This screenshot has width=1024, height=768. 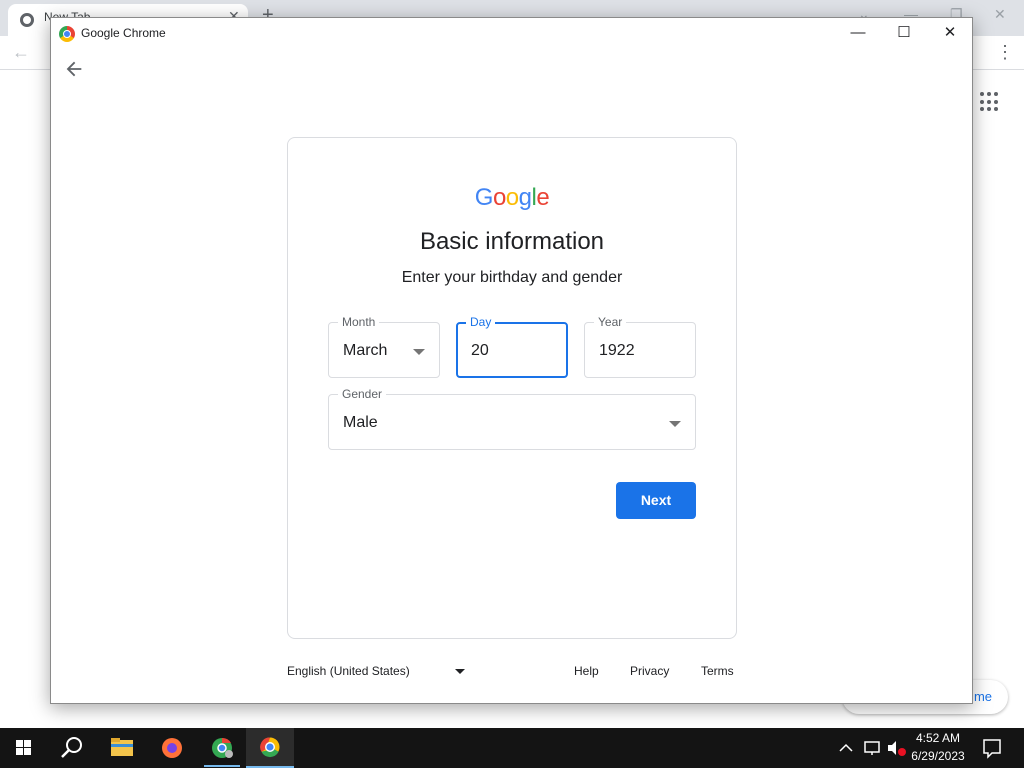 I want to click on notifications-icon, so click(x=992, y=748).